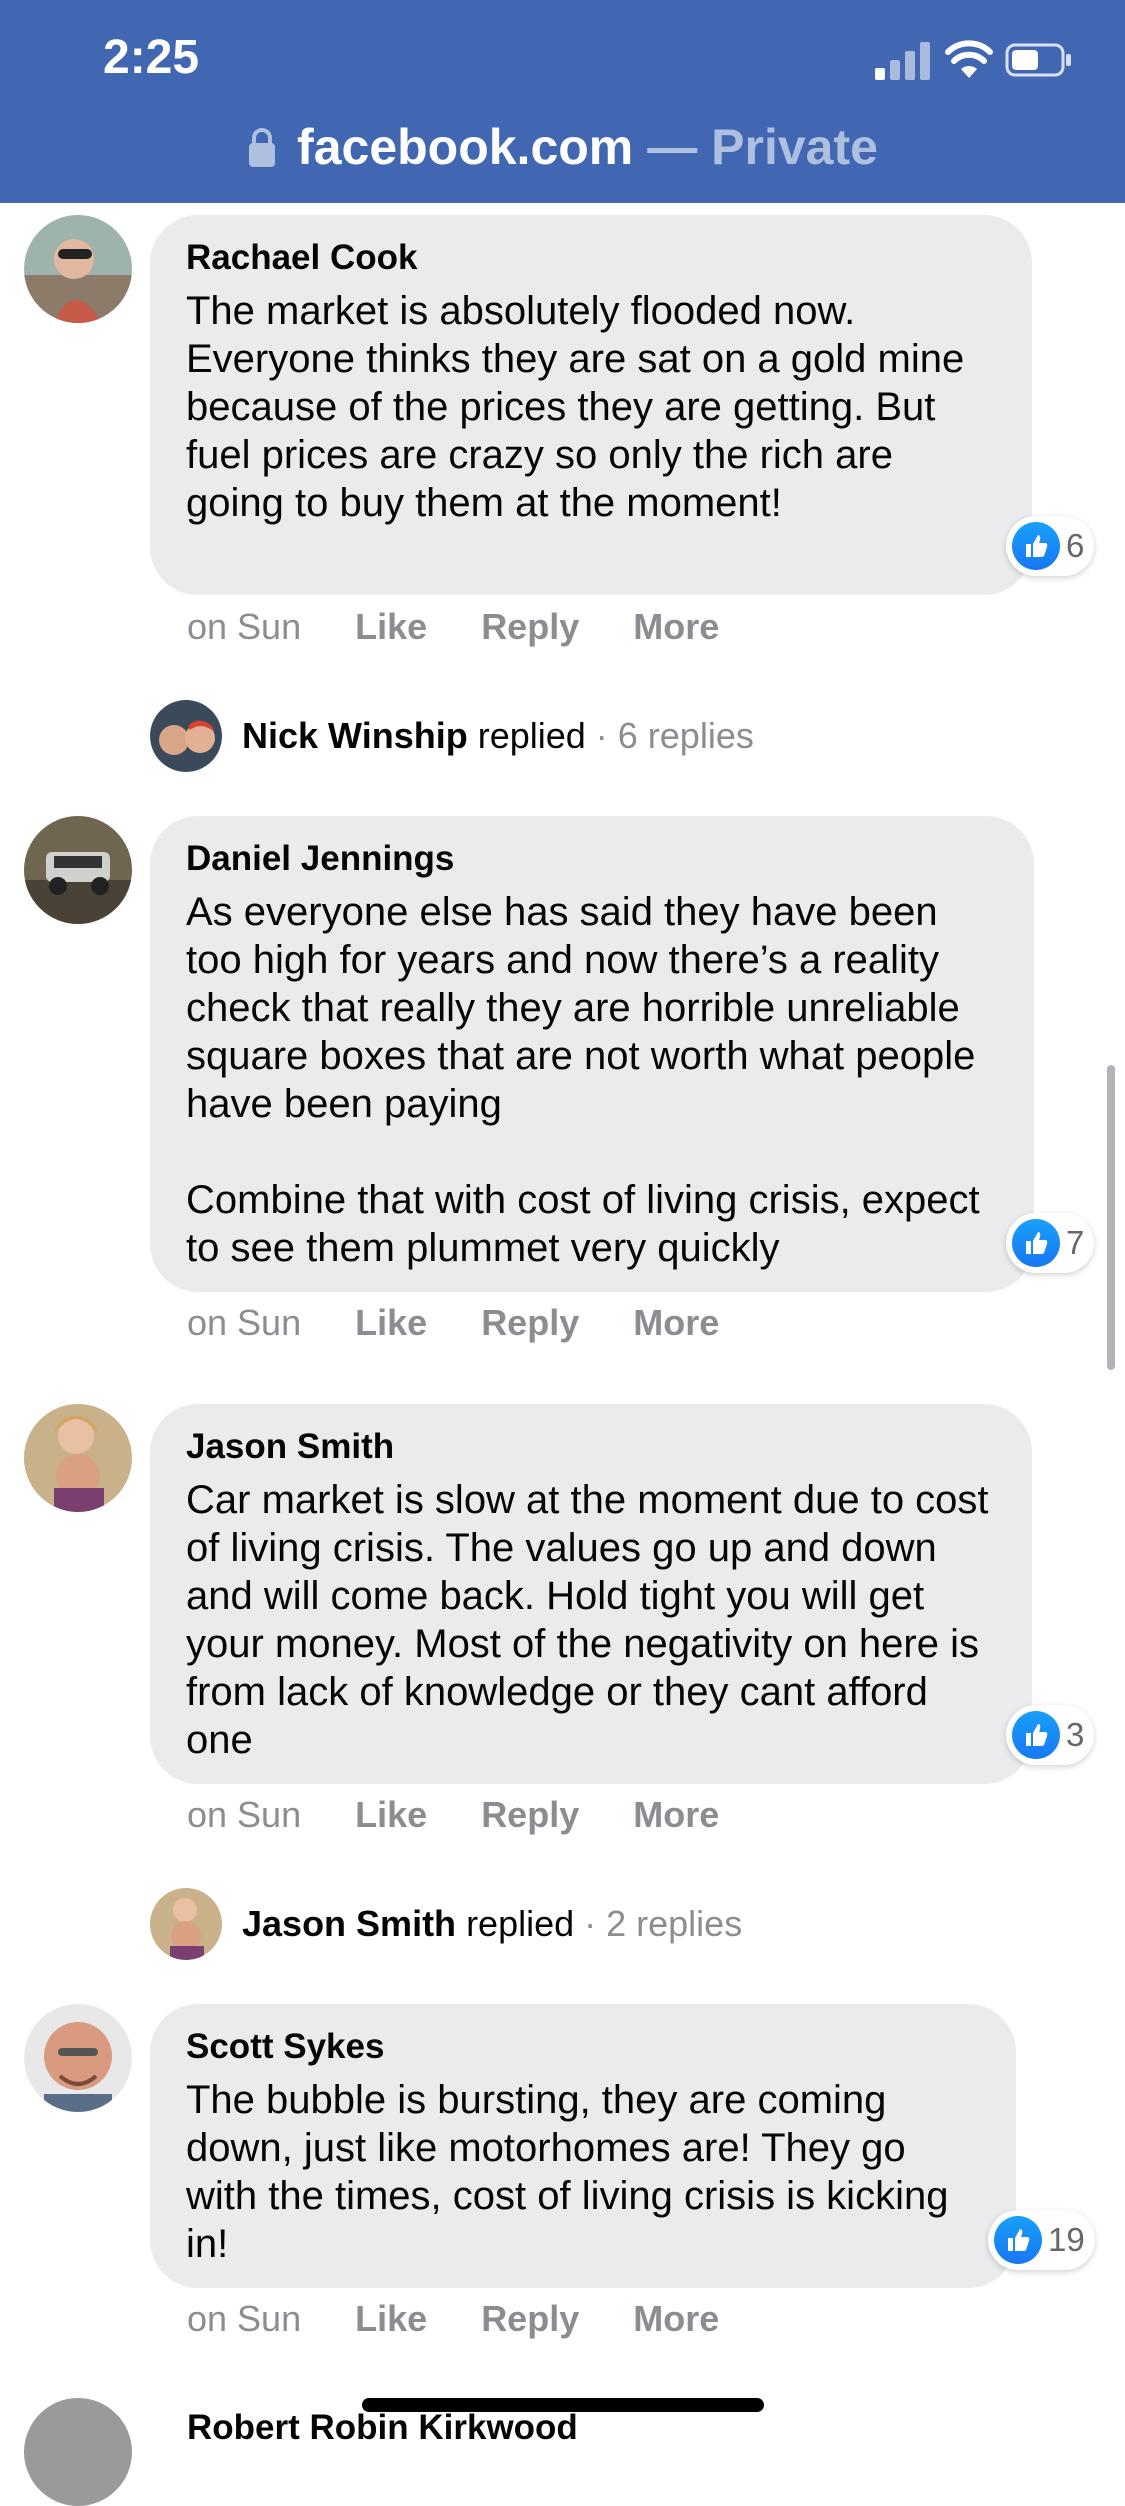 The width and height of the screenshot is (1125, 2506). I want to click on like-count: 3, so click(1075, 1734).